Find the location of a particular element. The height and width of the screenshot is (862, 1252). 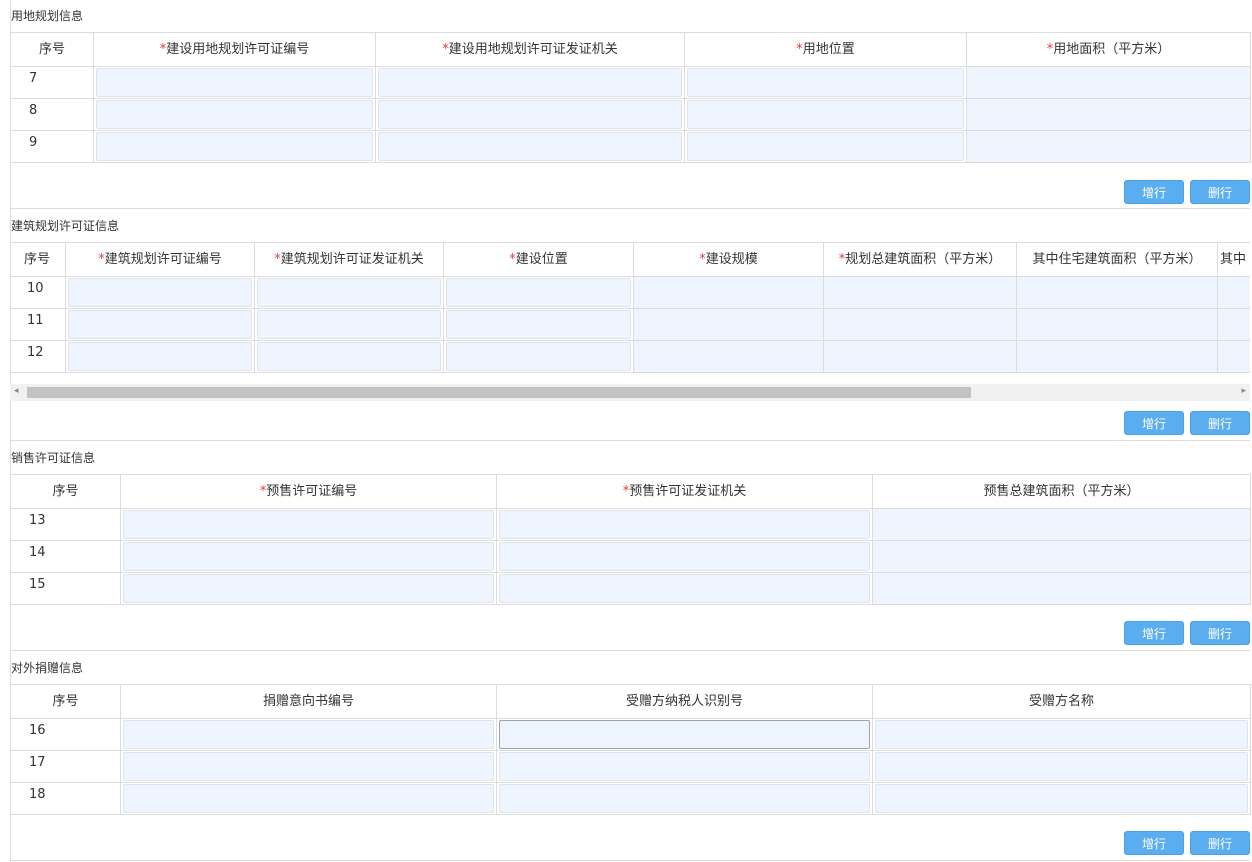

row-seq: 13 is located at coordinates (65, 524).